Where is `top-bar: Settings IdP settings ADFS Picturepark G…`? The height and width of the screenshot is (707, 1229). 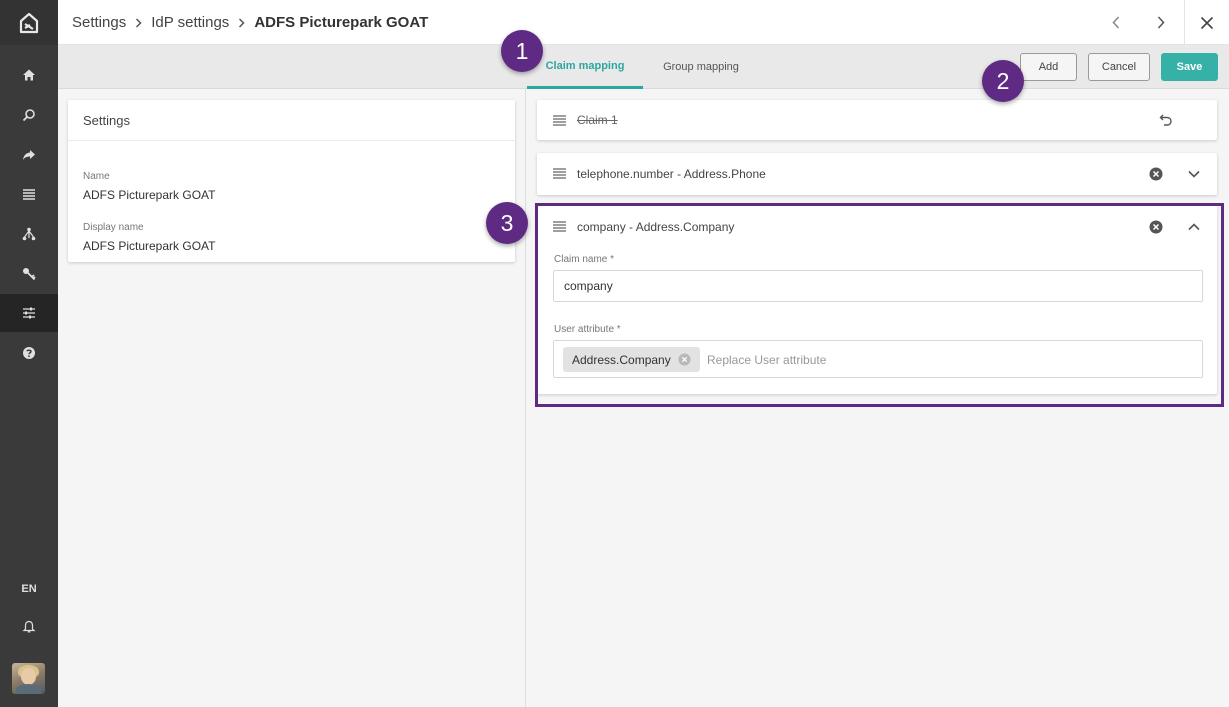
top-bar: Settings IdP settings ADFS Picturepark G… is located at coordinates (643, 22).